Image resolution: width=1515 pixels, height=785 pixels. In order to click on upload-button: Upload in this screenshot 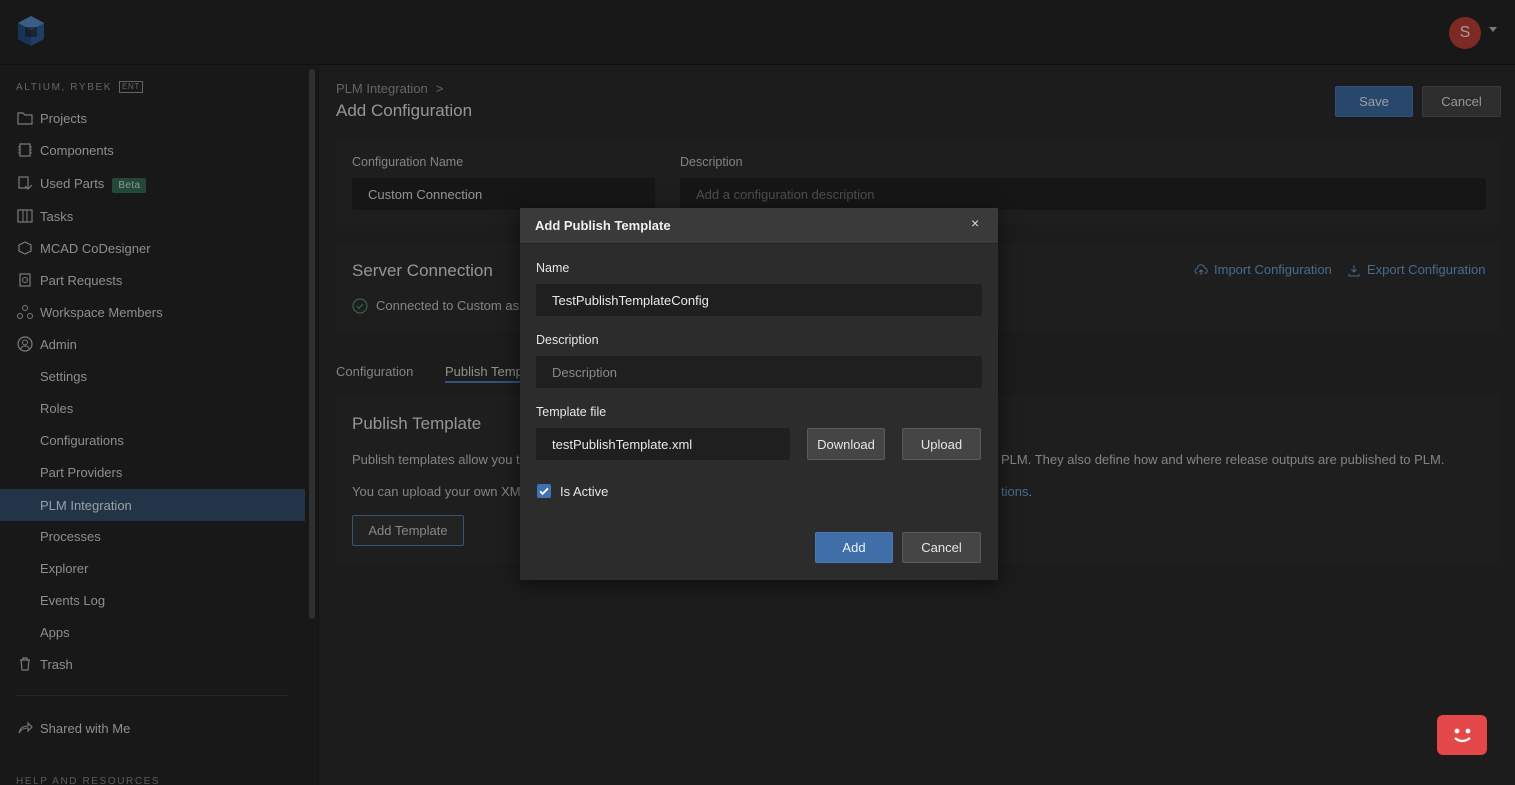, I will do `click(941, 444)`.